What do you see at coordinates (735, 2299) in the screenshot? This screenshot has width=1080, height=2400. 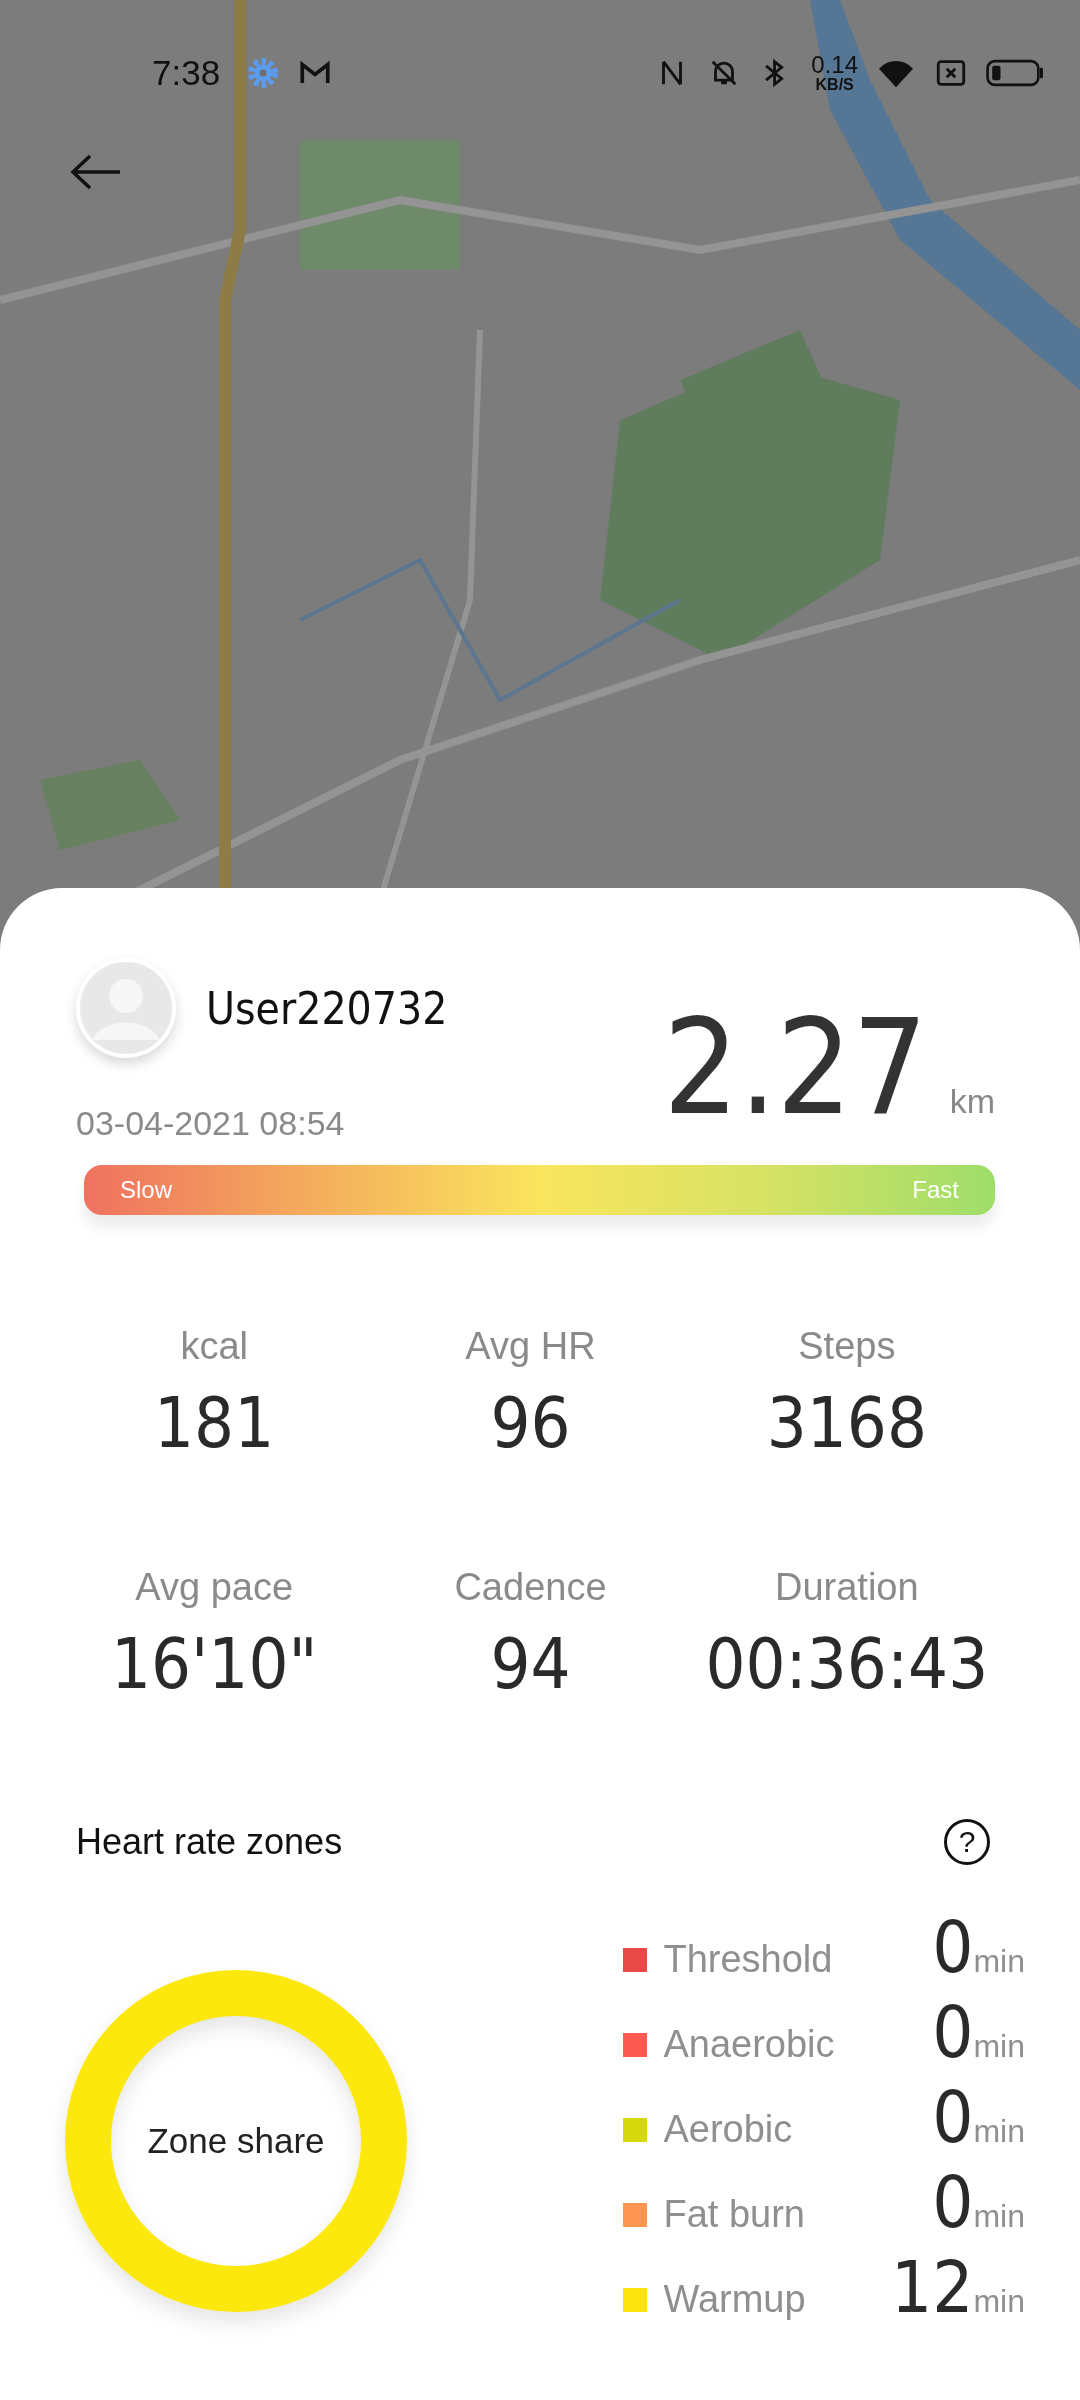 I see `zone-name: Warmup` at bounding box center [735, 2299].